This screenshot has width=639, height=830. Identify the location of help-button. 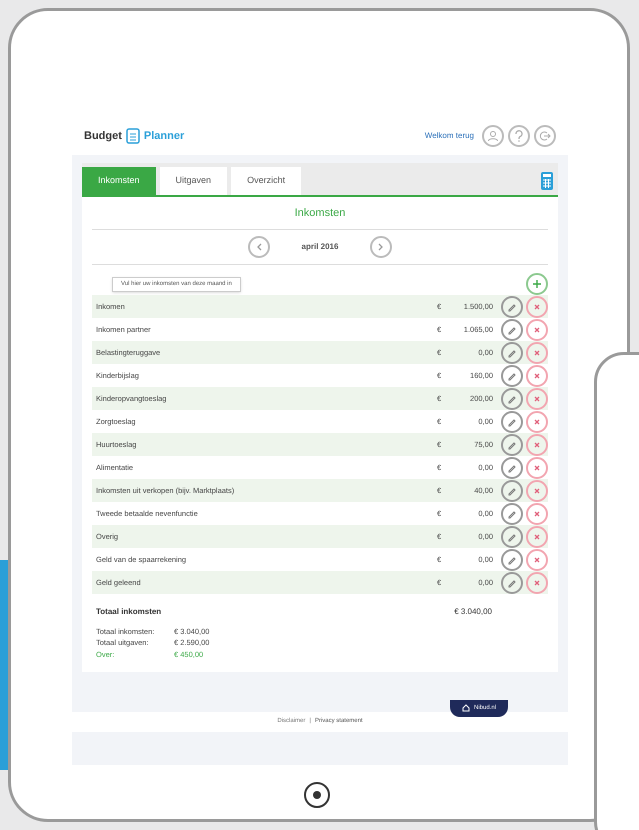
(519, 136).